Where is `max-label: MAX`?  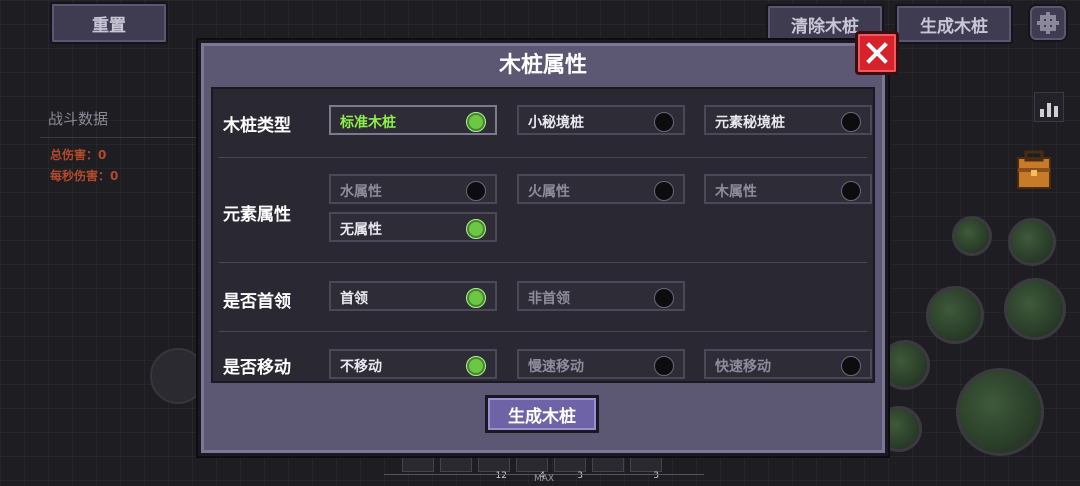
max-label: MAX is located at coordinates (544, 479).